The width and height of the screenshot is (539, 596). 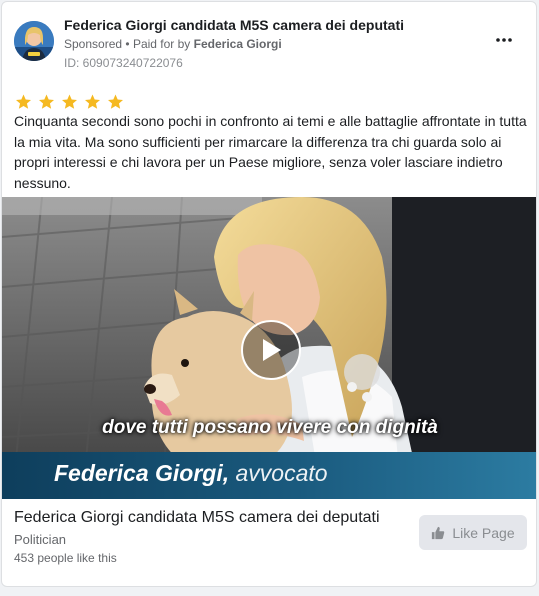 I want to click on footer-like-count: 453 people like this, so click(x=65, y=558).